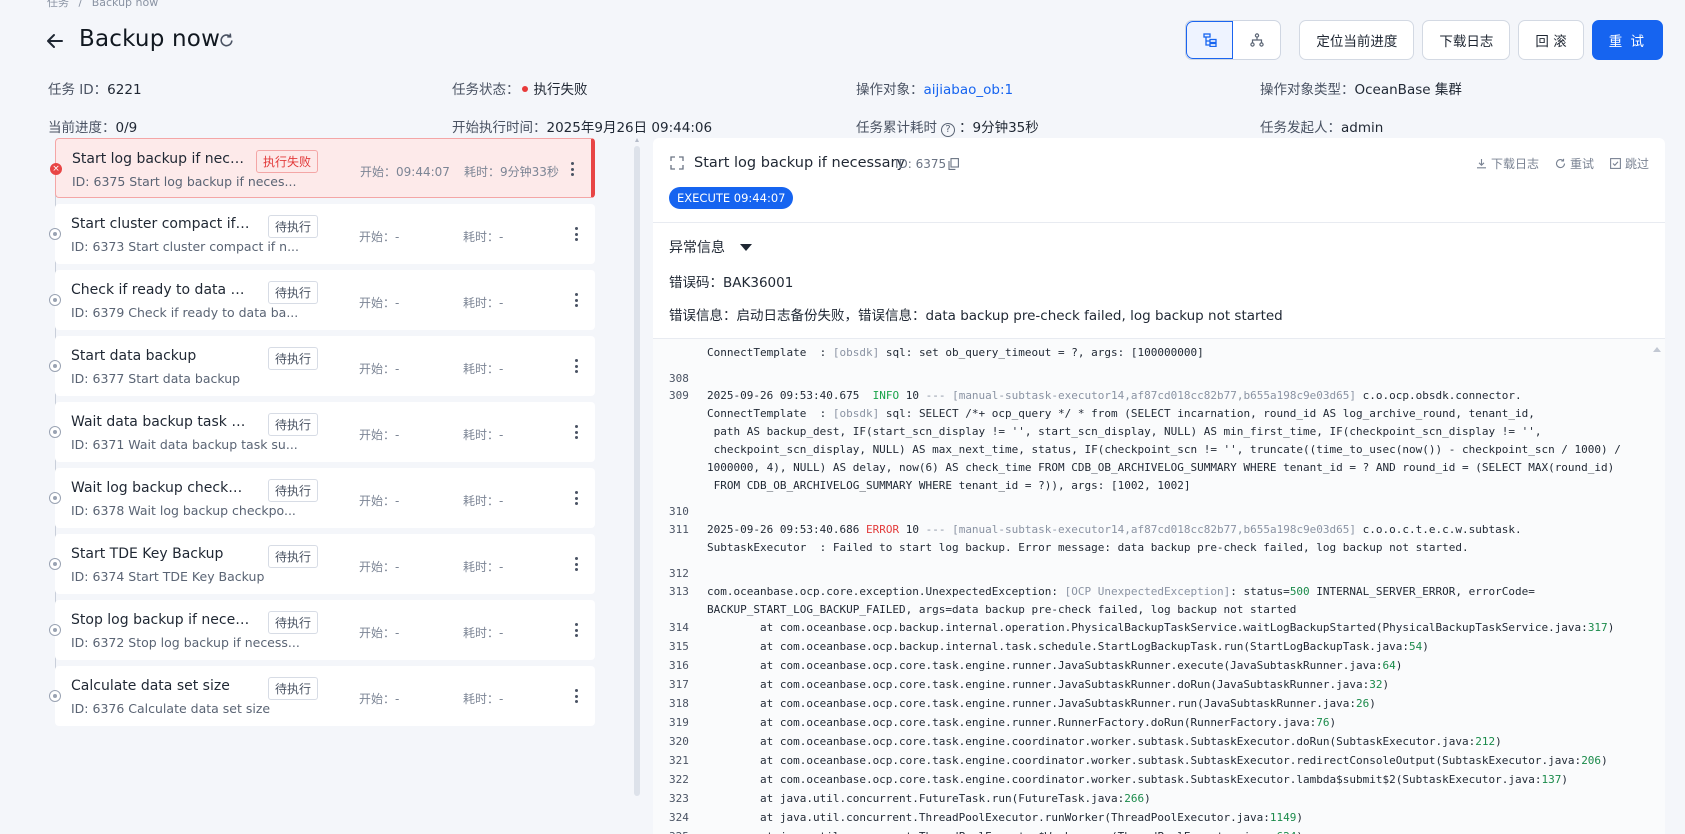 The height and width of the screenshot is (834, 1685). What do you see at coordinates (1361, 88) in the screenshot?
I see `target-type: 操作对象类型：OceanBase 集群` at bounding box center [1361, 88].